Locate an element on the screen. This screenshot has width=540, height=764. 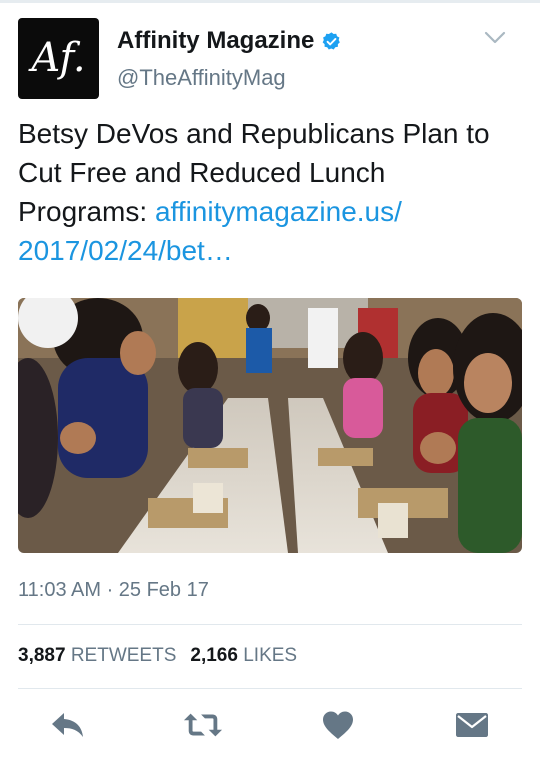
envelope-icon is located at coordinates (472, 725).